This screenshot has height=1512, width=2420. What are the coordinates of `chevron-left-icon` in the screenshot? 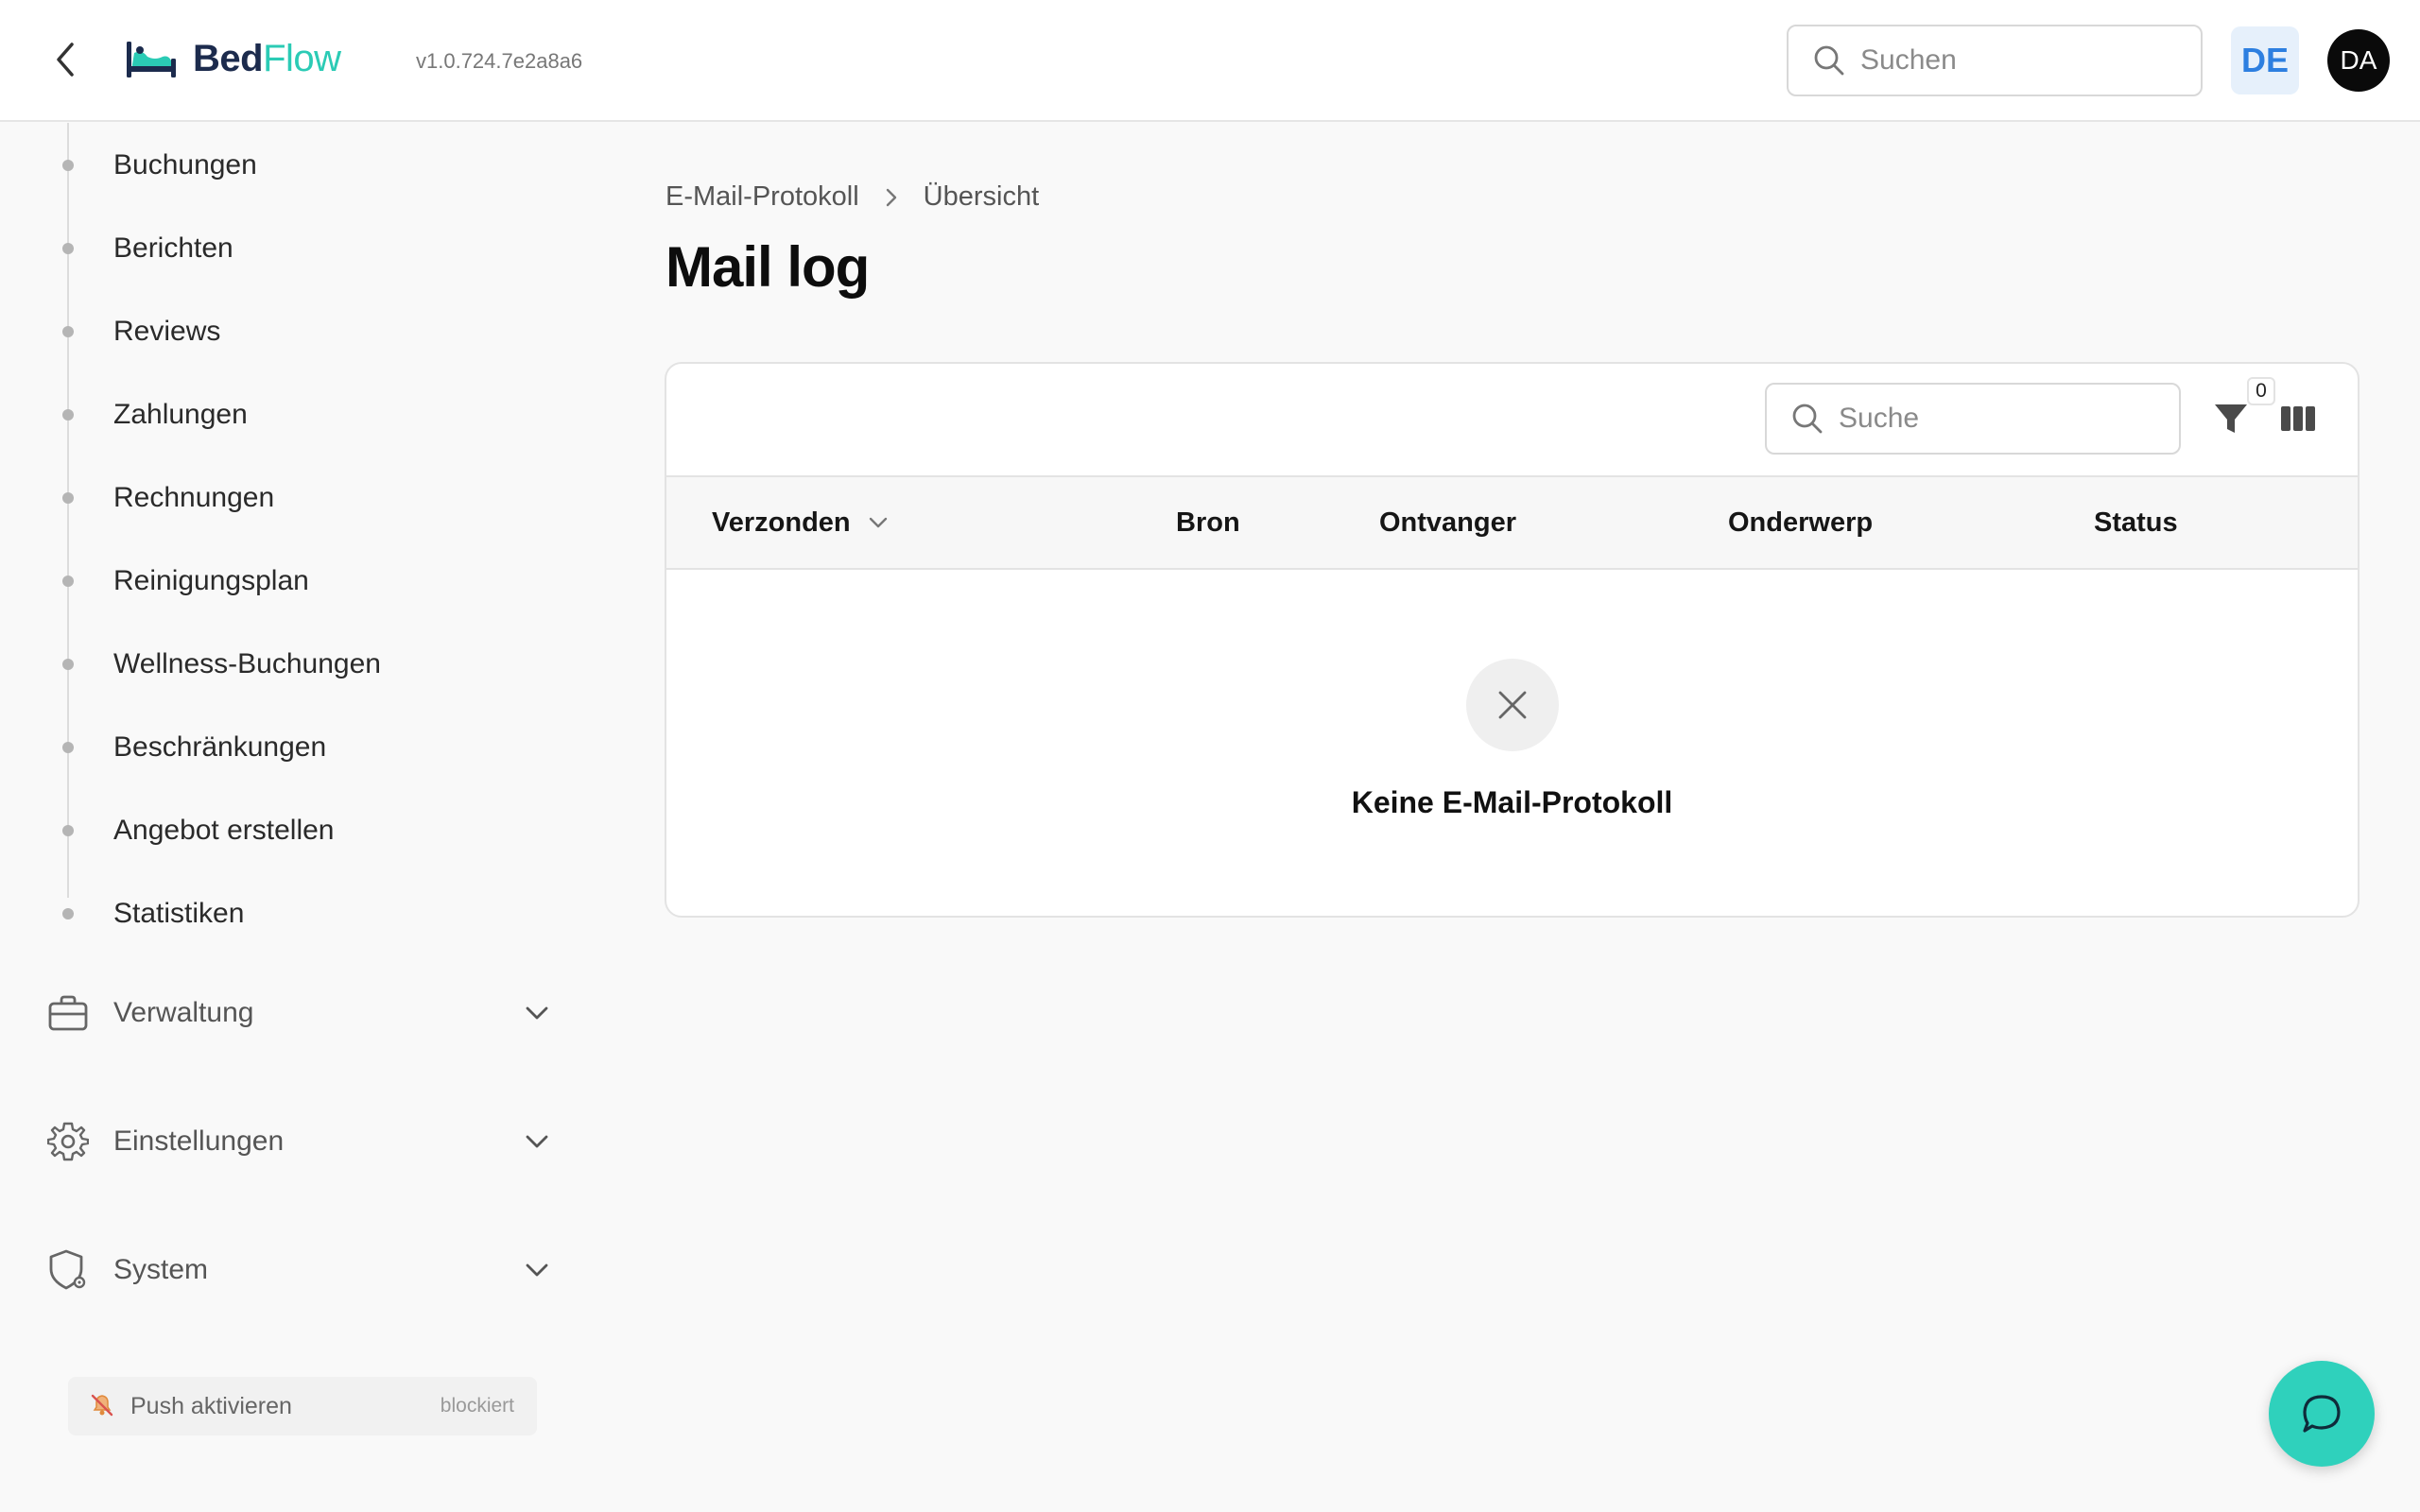 It's located at (65, 60).